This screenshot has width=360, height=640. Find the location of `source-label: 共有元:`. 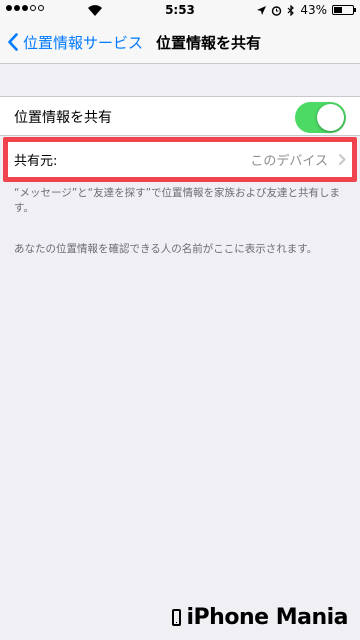

source-label: 共有元: is located at coordinates (36, 161).